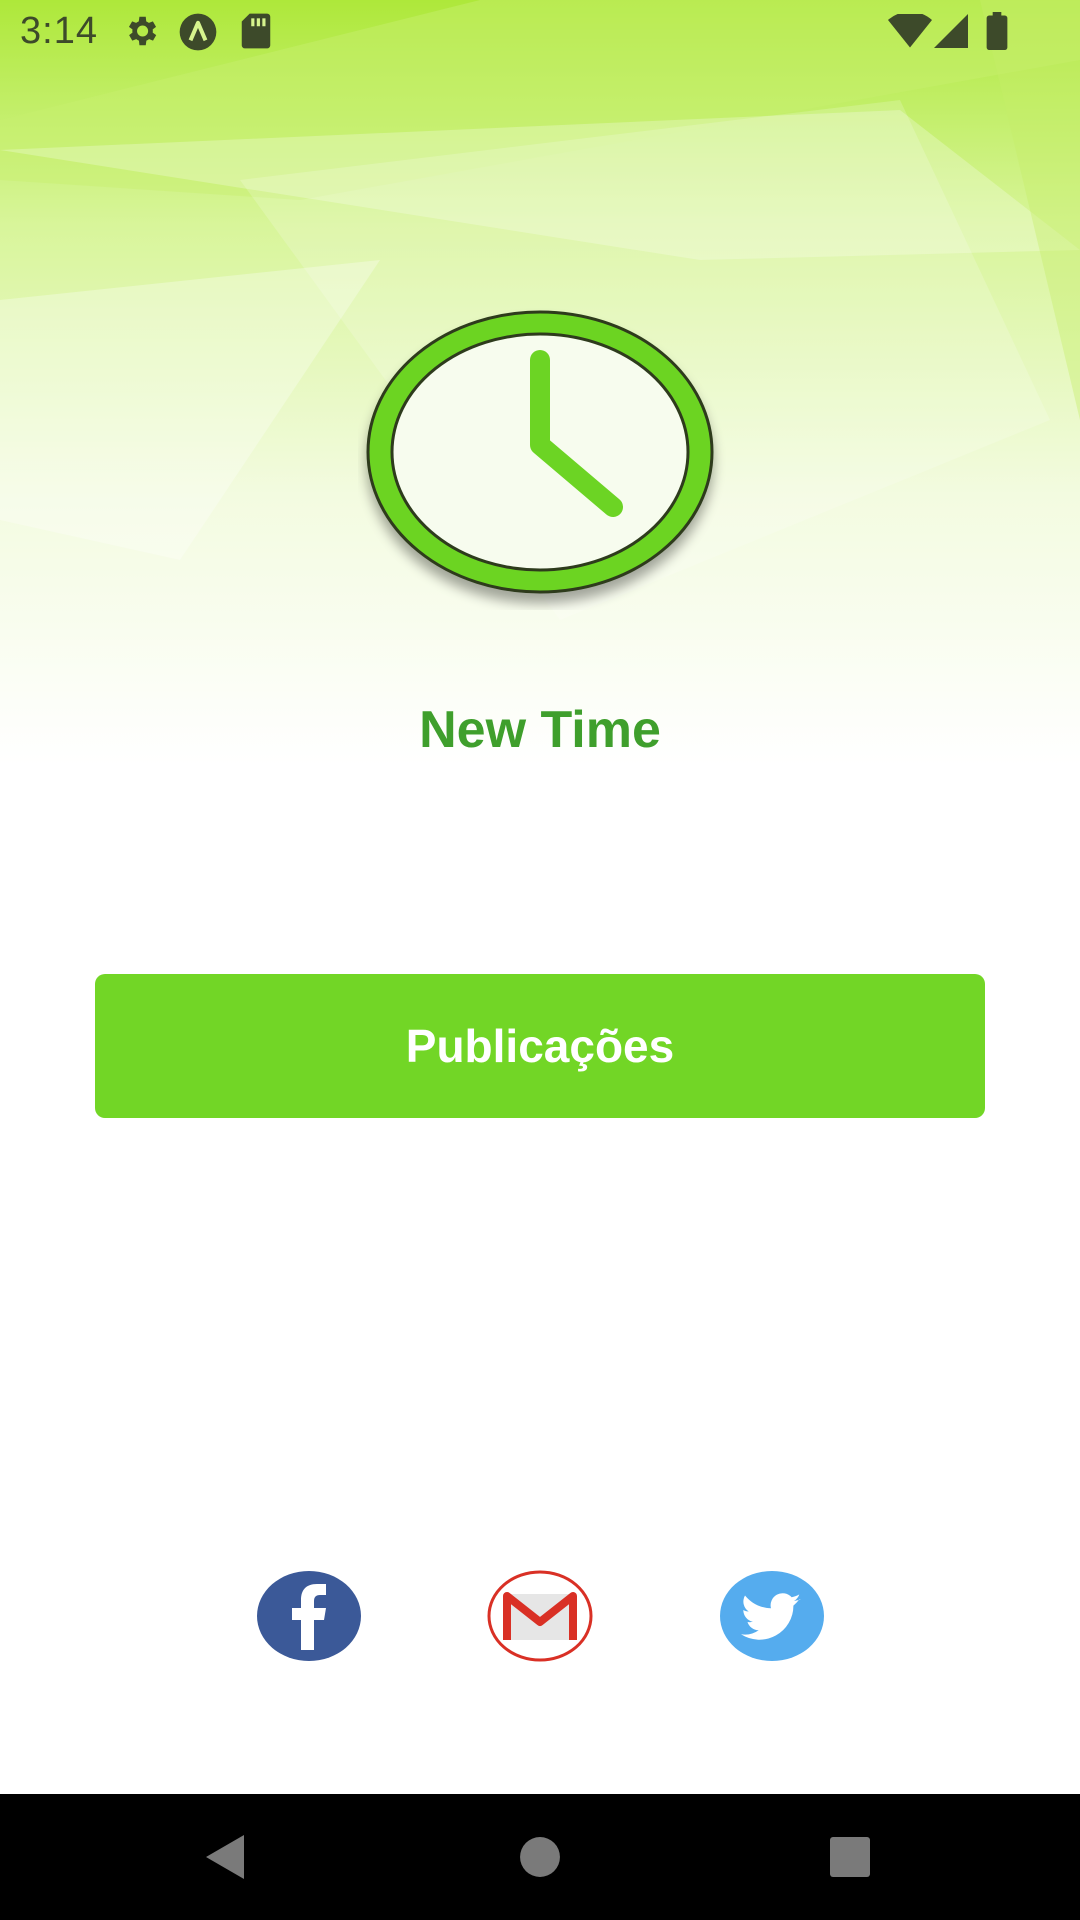 The height and width of the screenshot is (1920, 1080). I want to click on sd-card-icon, so click(256, 31).